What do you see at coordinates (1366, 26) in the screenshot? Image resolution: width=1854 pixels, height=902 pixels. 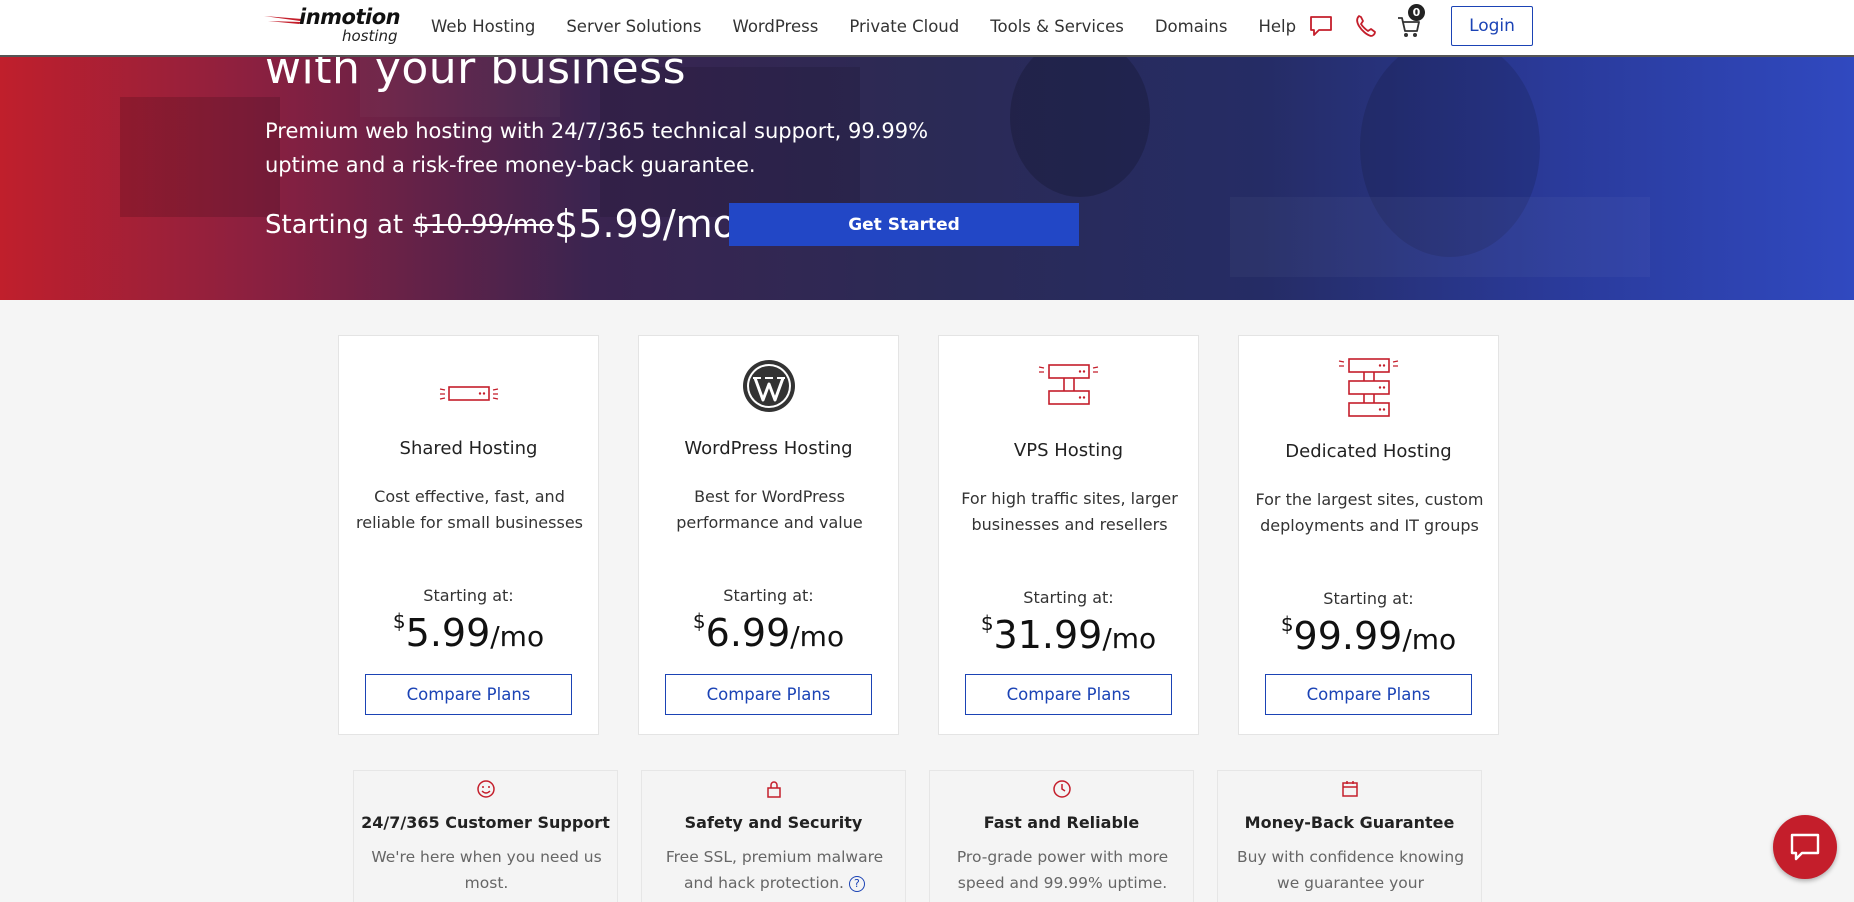 I see `phone-icon` at bounding box center [1366, 26].